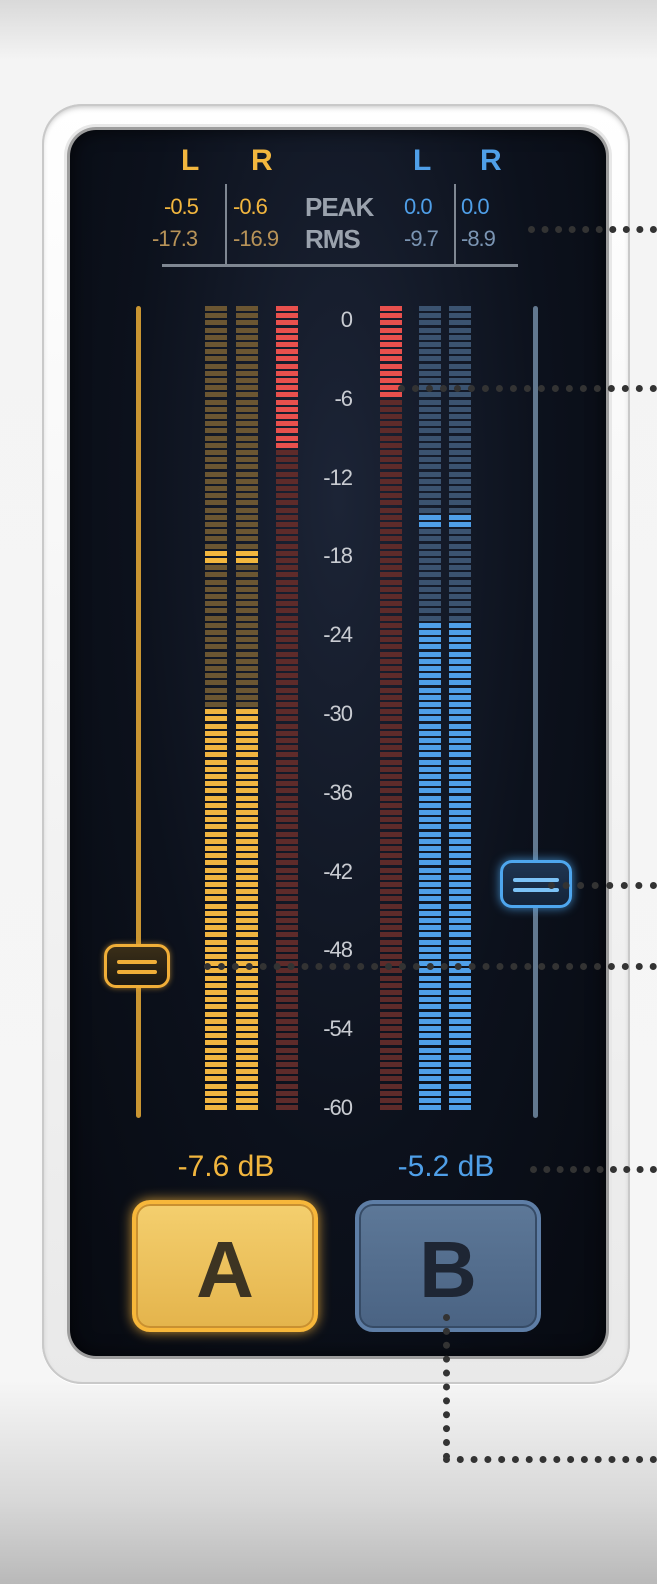 The image size is (657, 1584). I want to click on db-scale-tick: -48, so click(338, 950).